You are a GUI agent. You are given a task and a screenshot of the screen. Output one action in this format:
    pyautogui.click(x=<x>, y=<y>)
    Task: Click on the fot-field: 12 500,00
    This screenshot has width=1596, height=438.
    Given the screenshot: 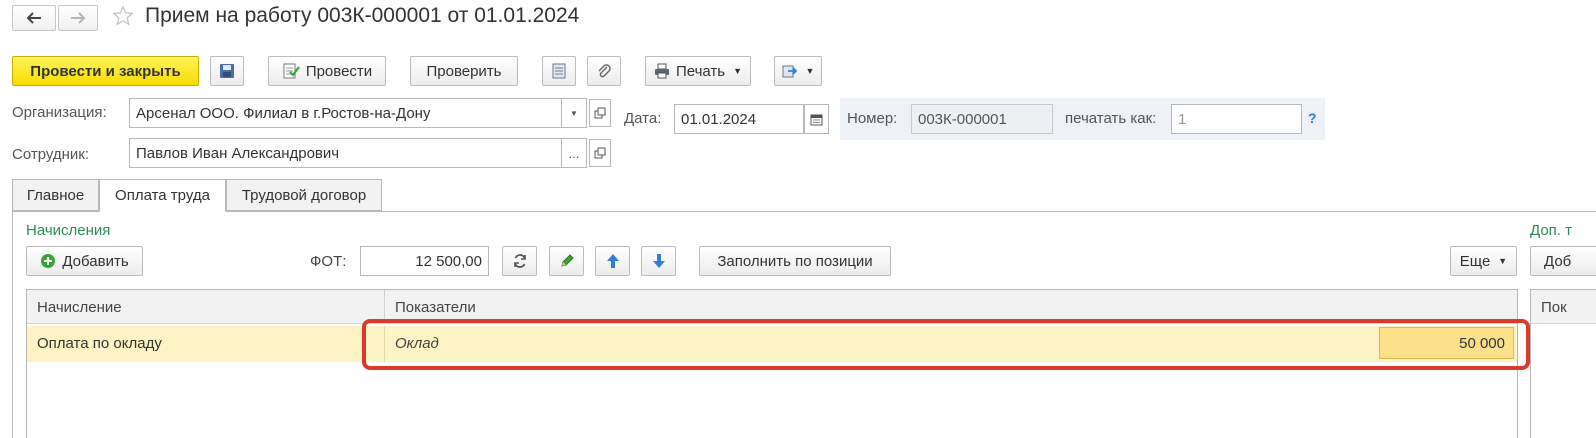 What is the action you would take?
    pyautogui.click(x=424, y=261)
    